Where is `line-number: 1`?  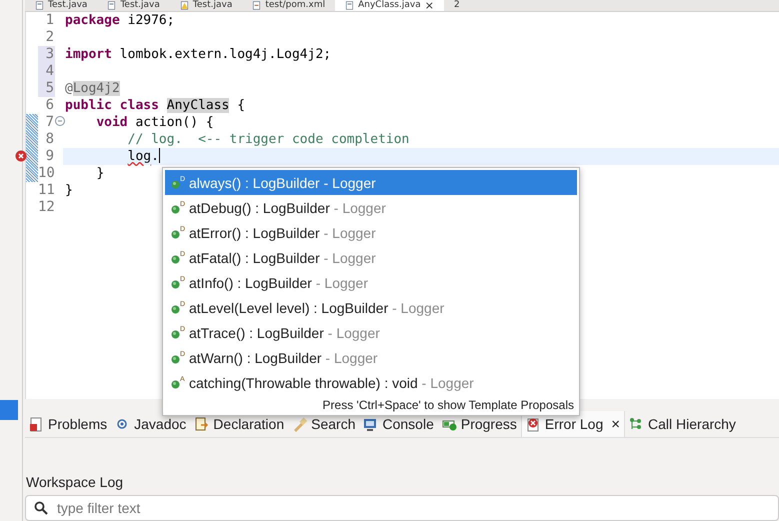 line-number: 1 is located at coordinates (49, 20).